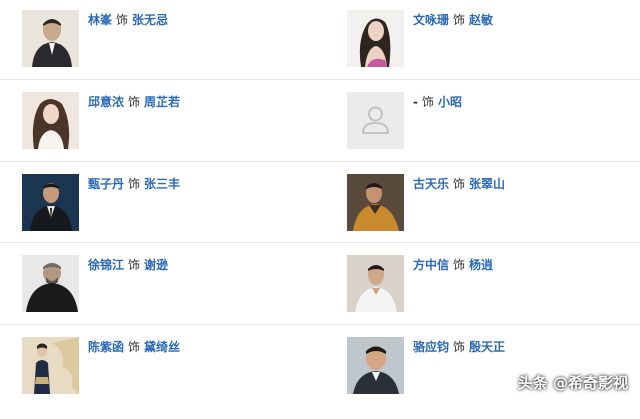 This screenshot has width=640, height=419. What do you see at coordinates (106, 265) in the screenshot?
I see `actor-name: 徐锦江` at bounding box center [106, 265].